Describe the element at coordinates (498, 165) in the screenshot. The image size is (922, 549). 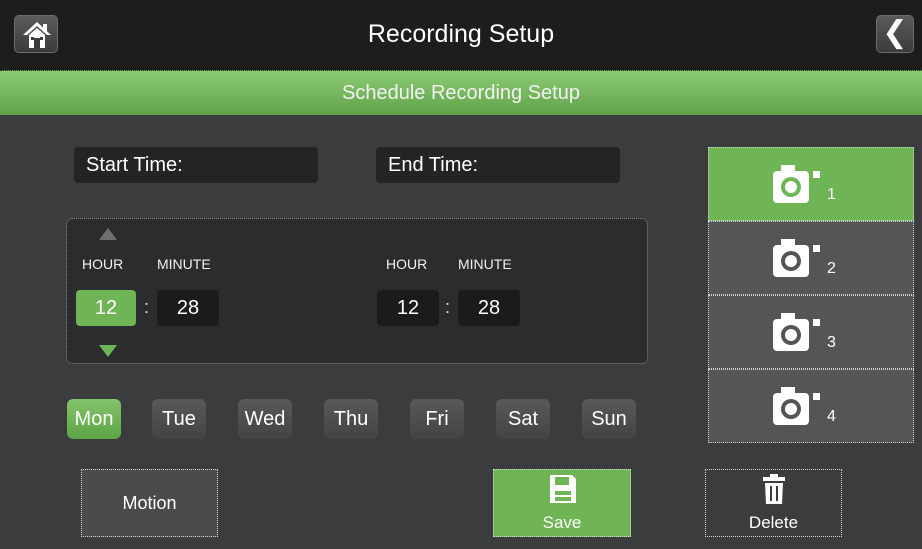
I see `end-time-label: End Time:` at that location.